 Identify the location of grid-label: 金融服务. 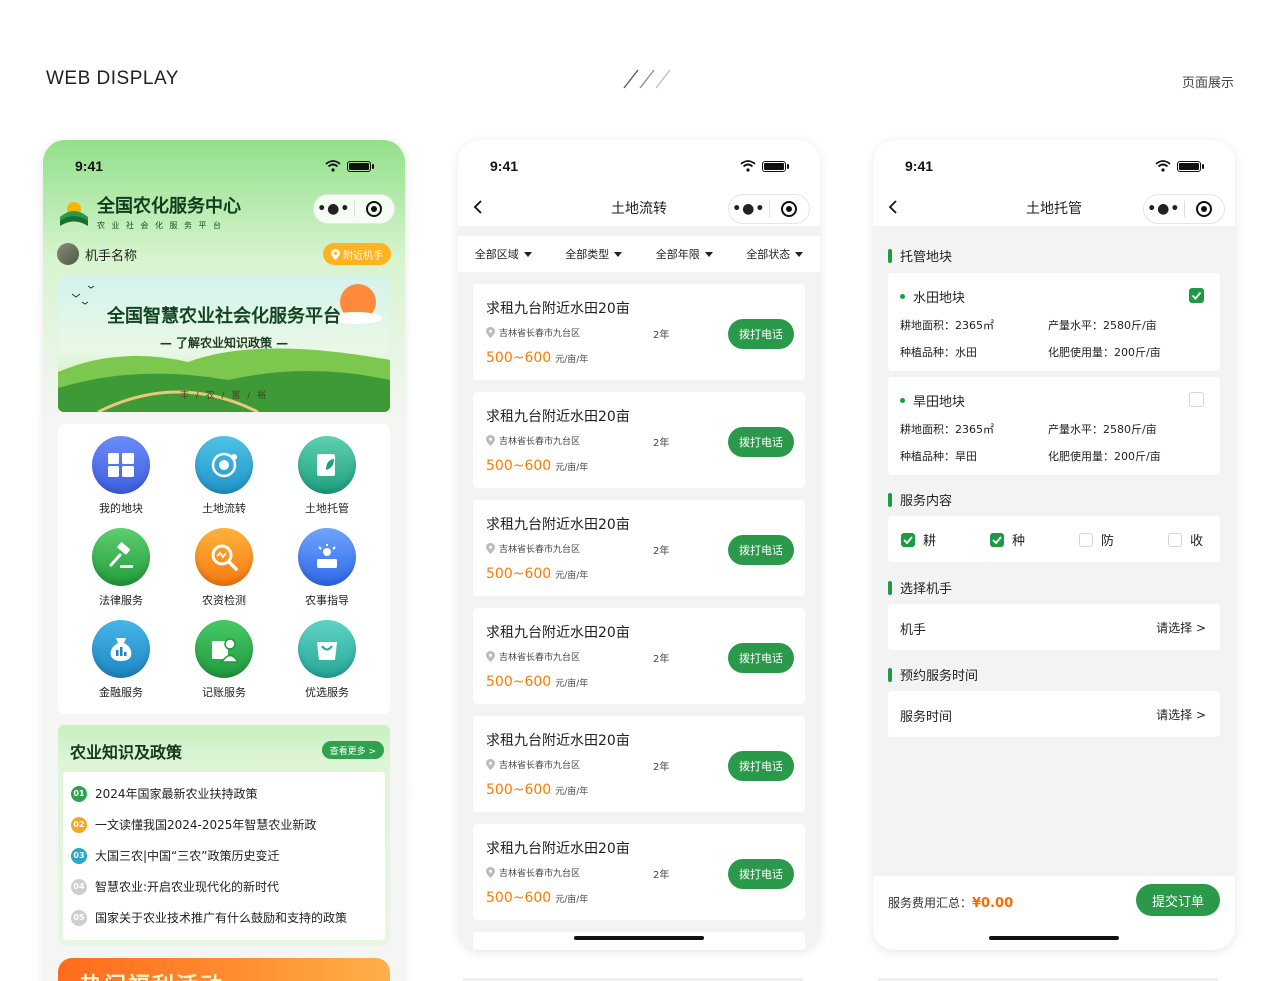
(121, 692).